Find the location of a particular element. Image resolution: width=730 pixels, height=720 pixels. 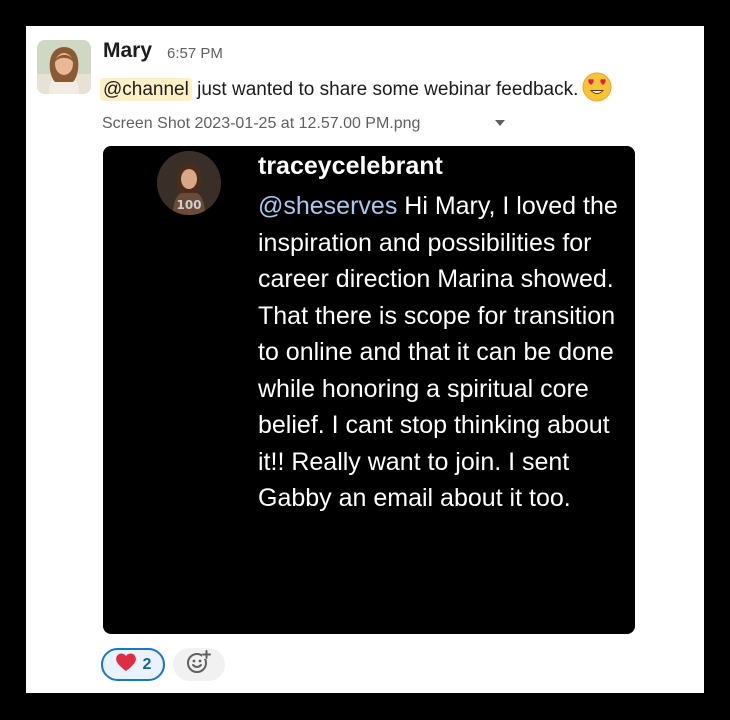

add-reaction-button is located at coordinates (199, 664).